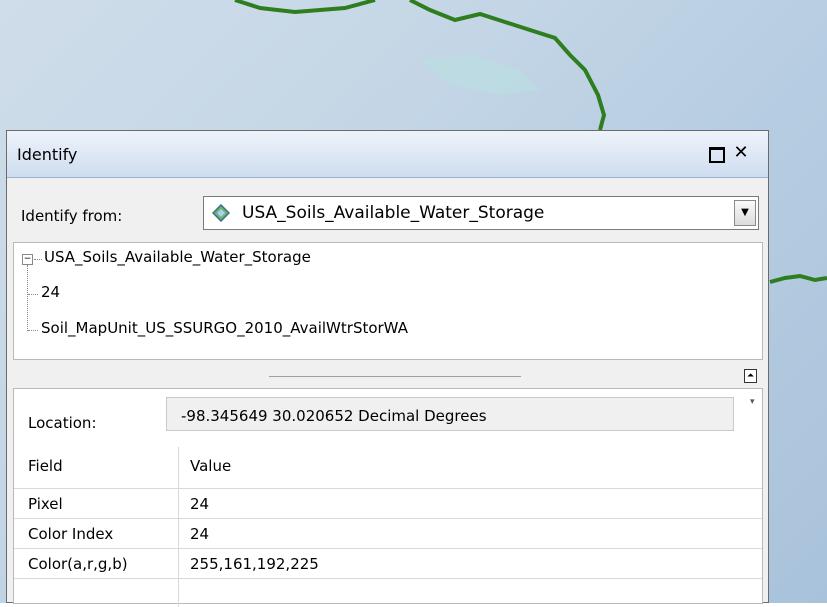 The image size is (827, 607). Describe the element at coordinates (45, 504) in the screenshot. I see `row-field: Pixel` at that location.